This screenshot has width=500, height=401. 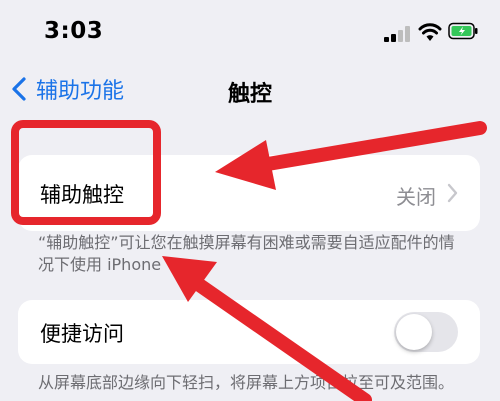 What do you see at coordinates (398, 34) in the screenshot?
I see `signal-icon` at bounding box center [398, 34].